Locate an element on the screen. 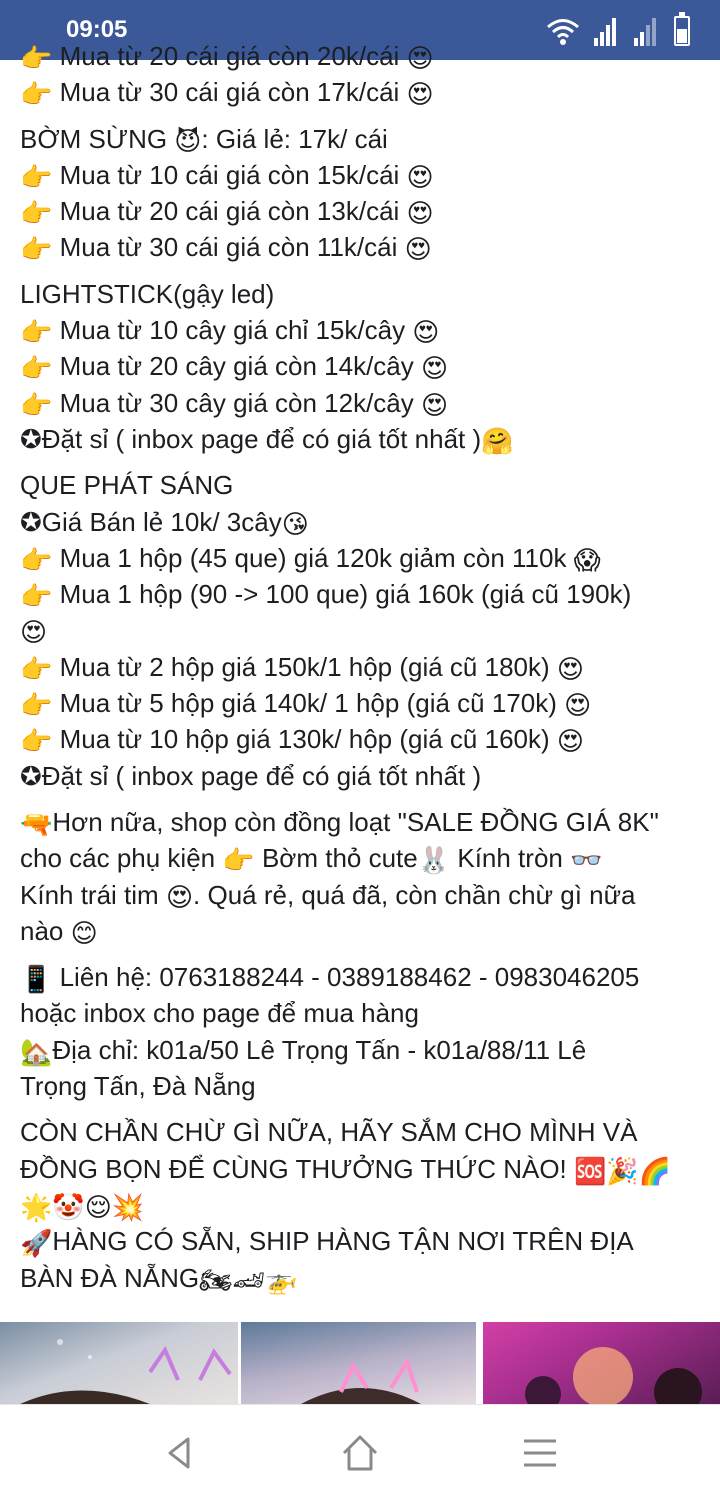  post-line: 👉 Mua từ 10 cái giá còn 15k/cái 😍 is located at coordinates (365, 175).